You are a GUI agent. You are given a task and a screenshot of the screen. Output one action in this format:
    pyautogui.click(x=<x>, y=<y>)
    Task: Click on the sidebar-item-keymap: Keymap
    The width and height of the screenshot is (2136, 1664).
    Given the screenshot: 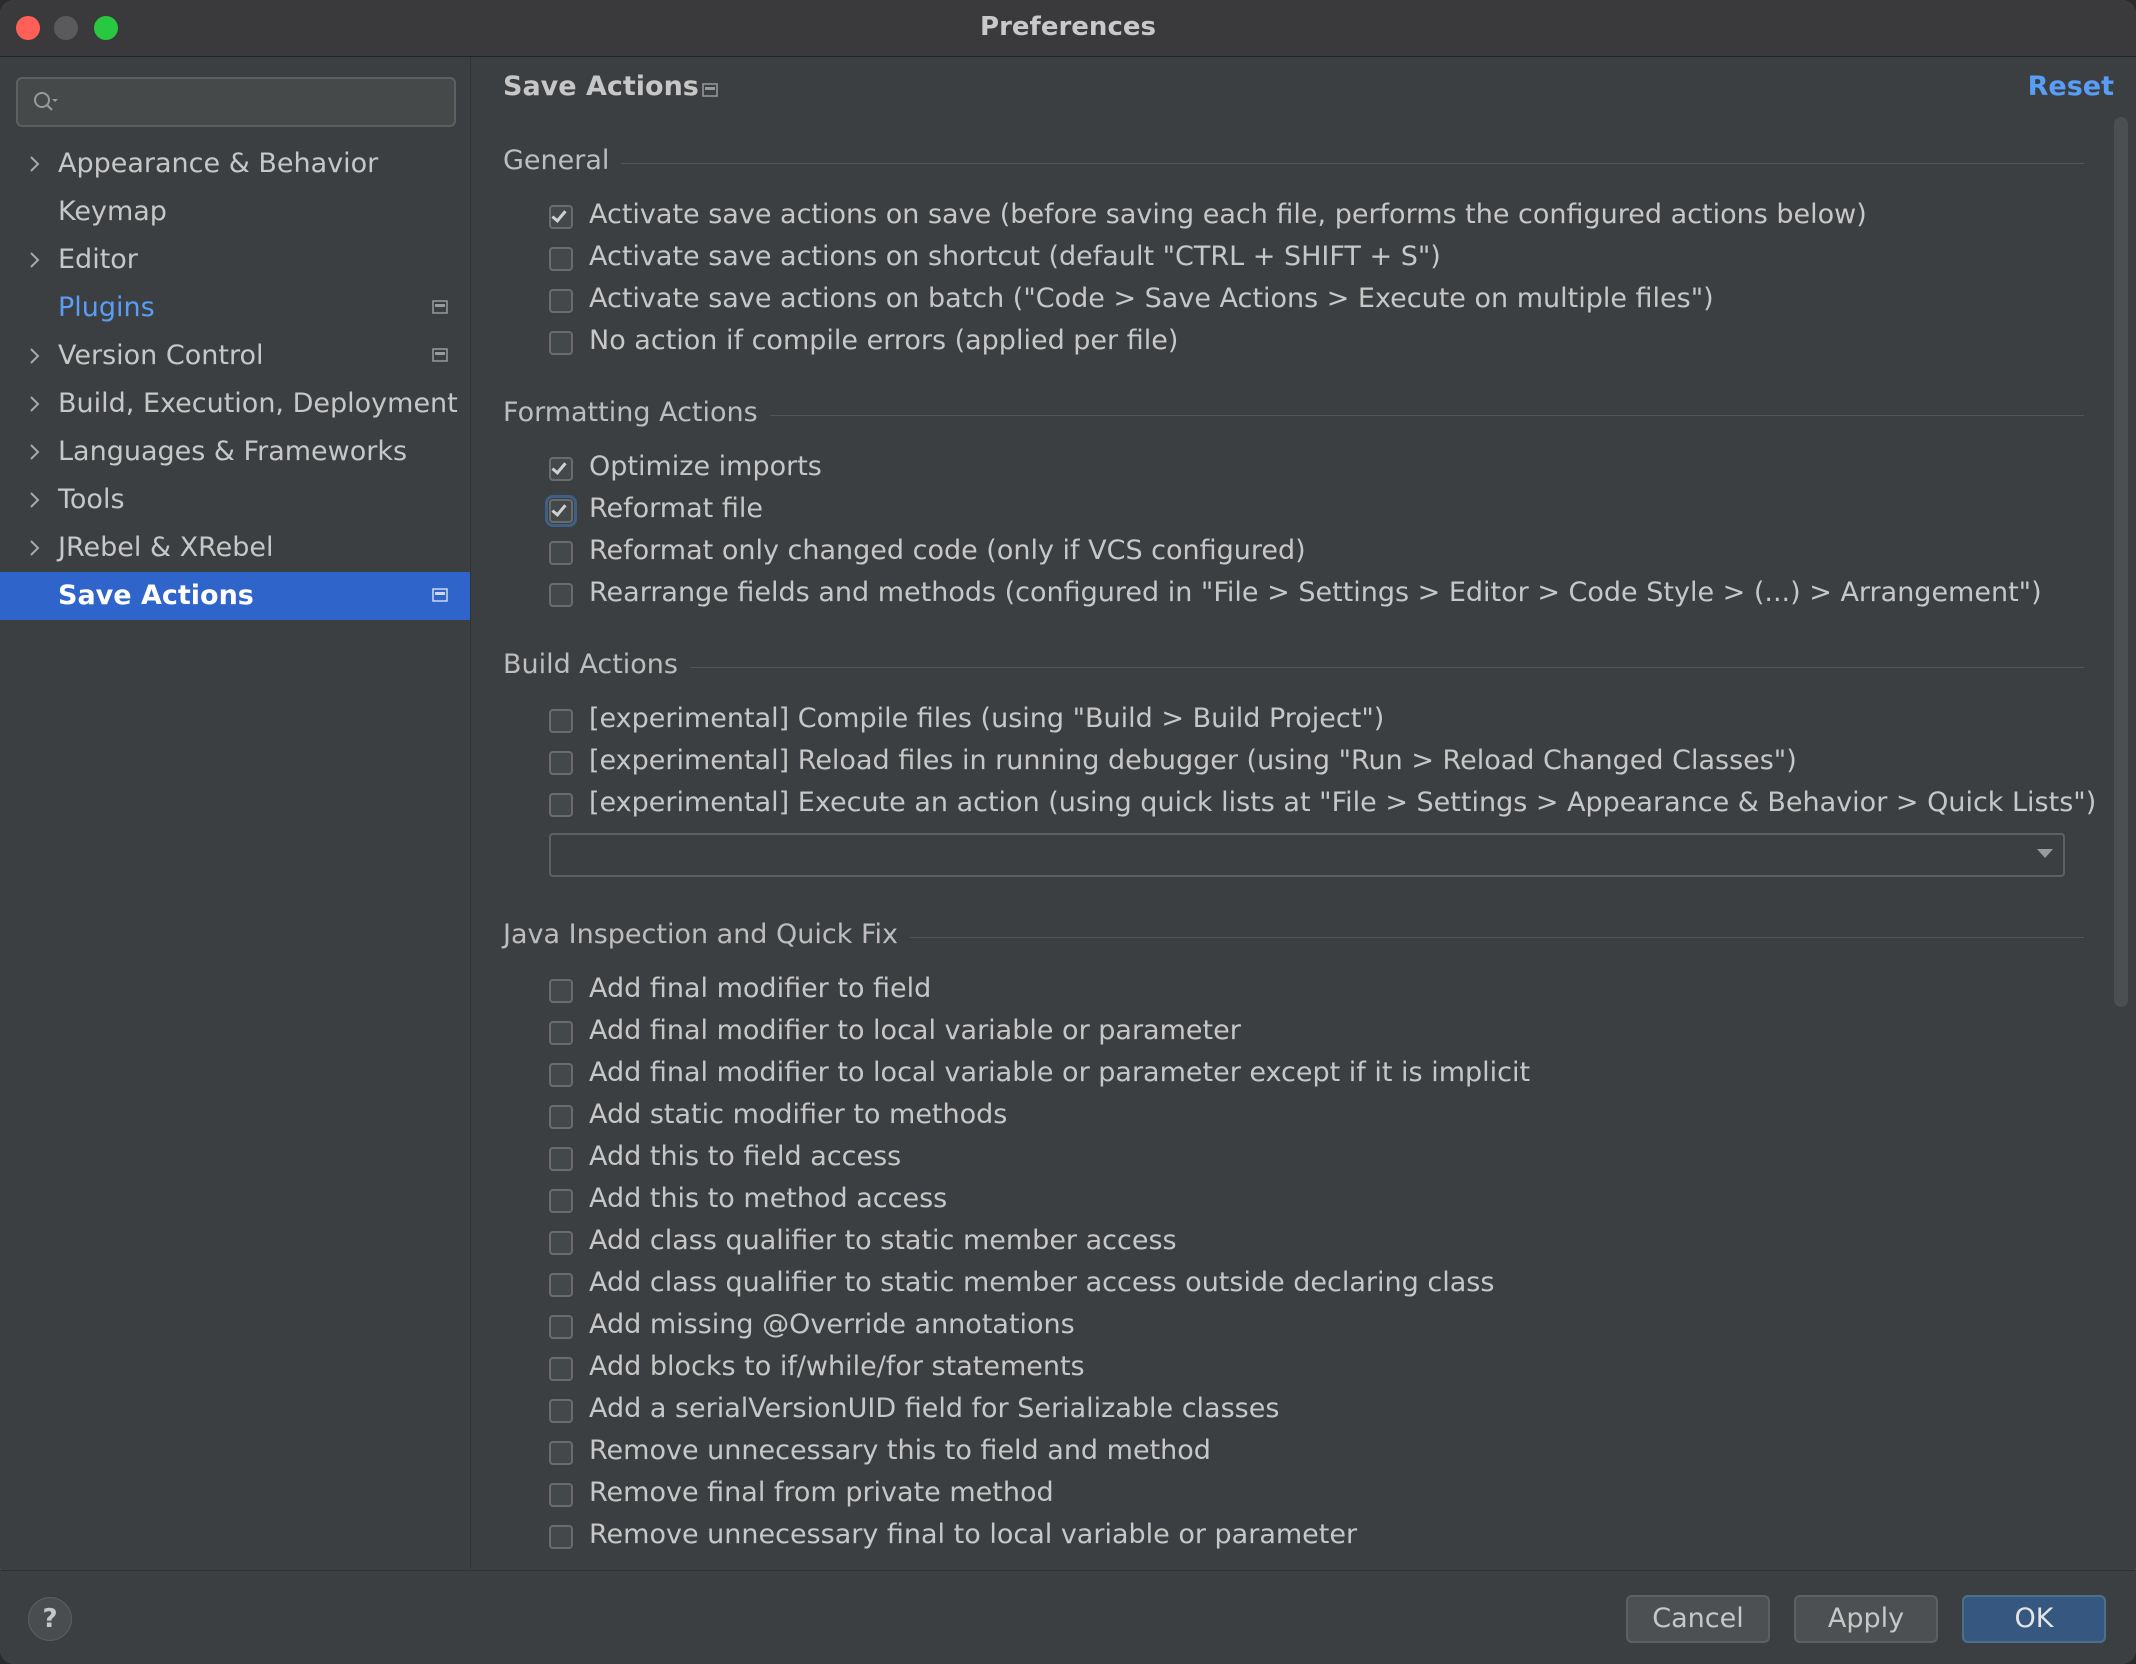 What is the action you would take?
    pyautogui.click(x=235, y=212)
    